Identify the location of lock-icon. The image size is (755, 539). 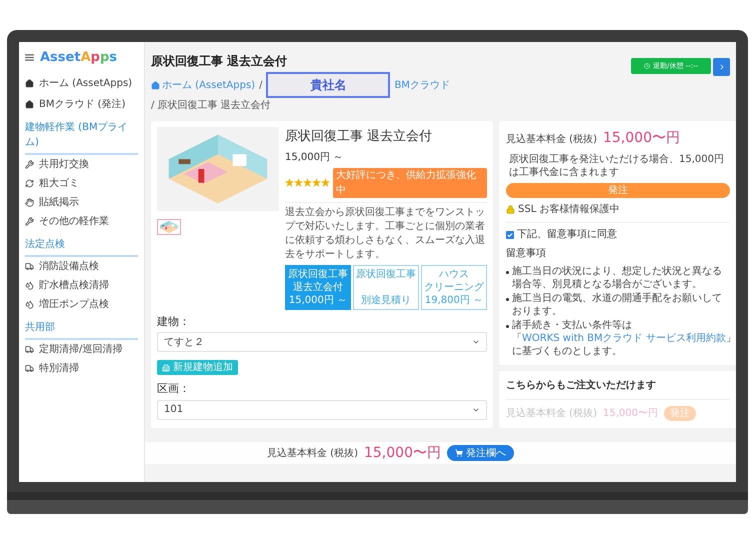
(510, 209).